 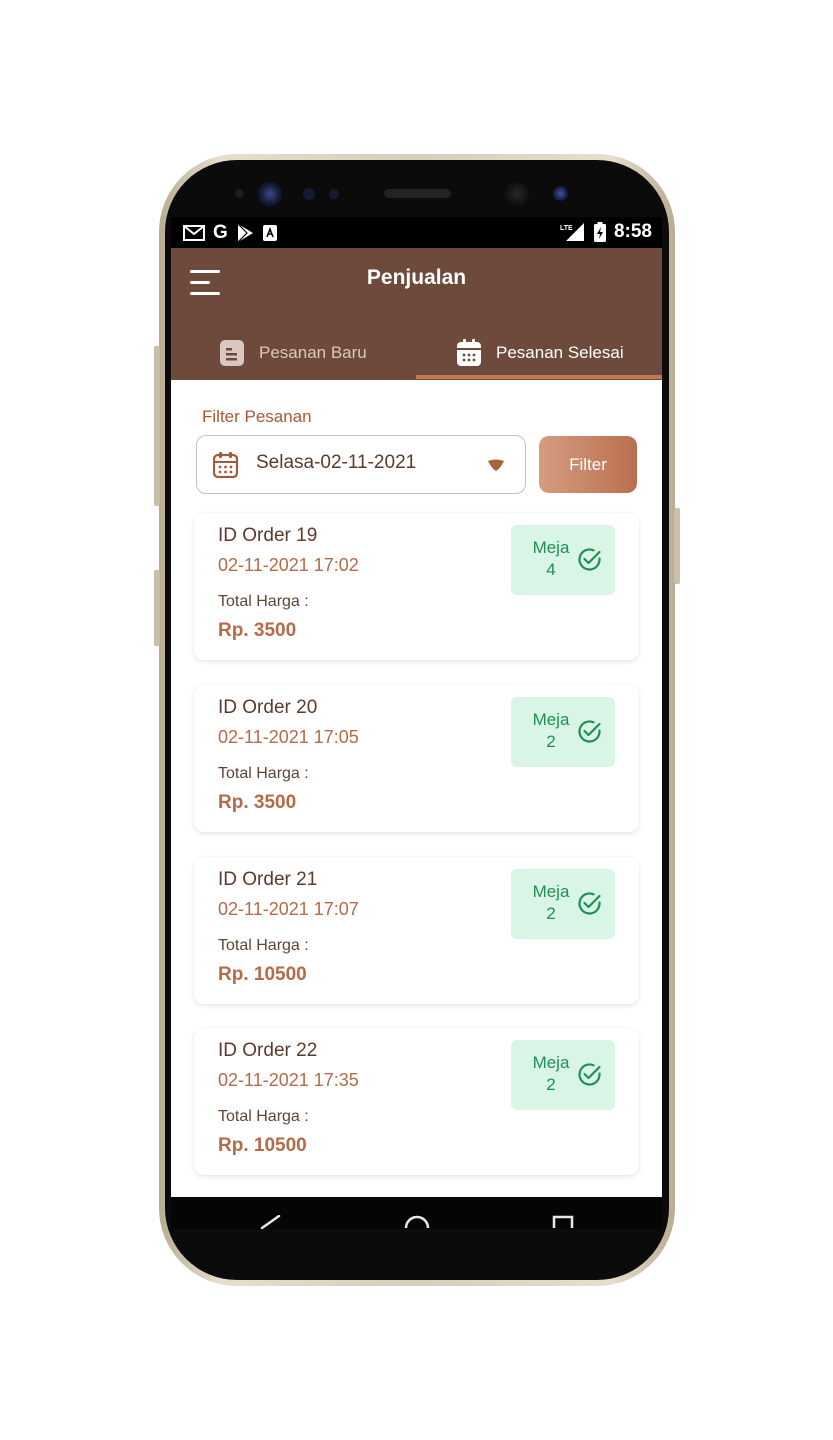 I want to click on document-icon, so click(x=232, y=353).